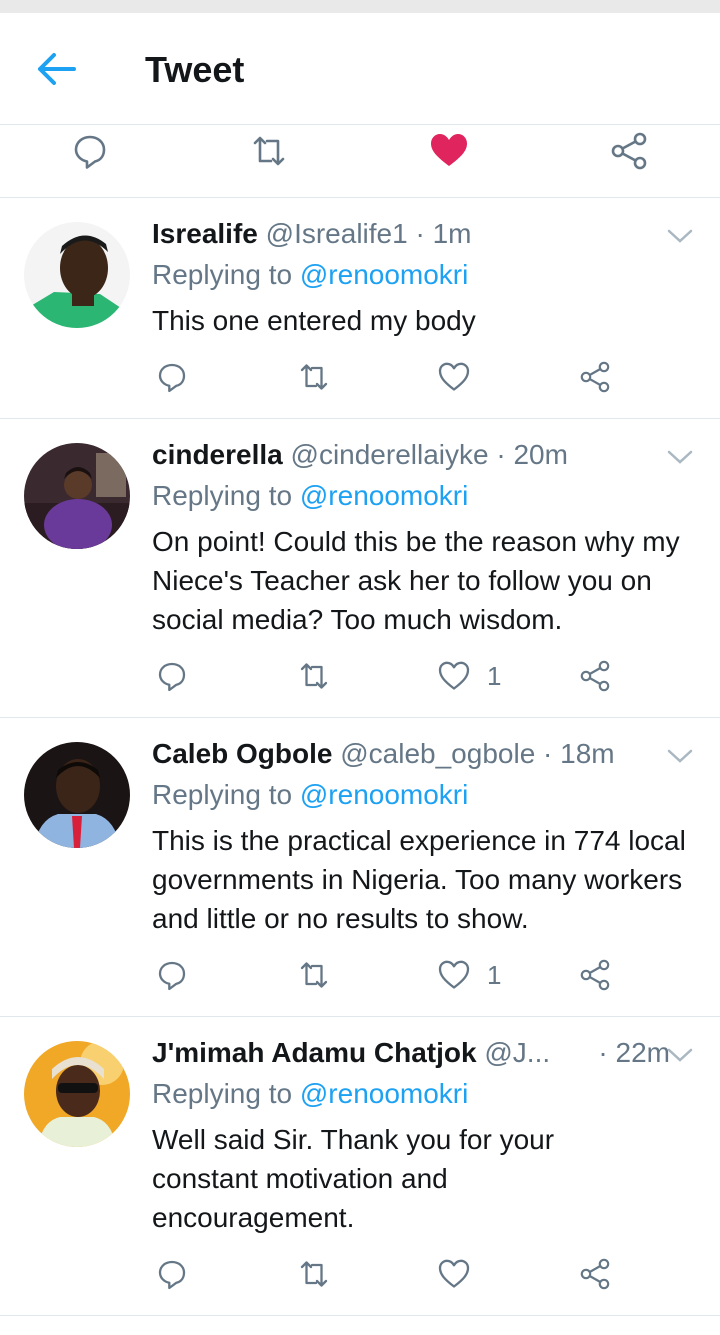 The image size is (720, 1335). I want to click on tweet-header: cinderella @cinderellaiyke · 20m, so click(406, 457).